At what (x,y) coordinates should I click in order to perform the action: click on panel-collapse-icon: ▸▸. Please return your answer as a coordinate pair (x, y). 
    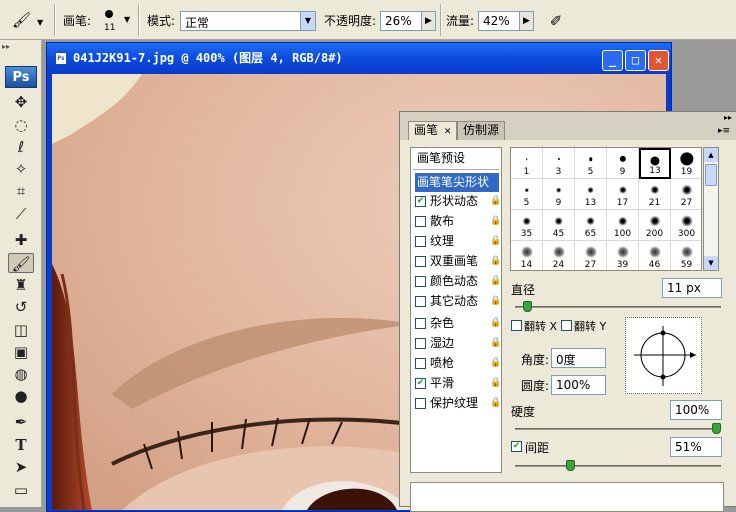
    Looking at the image, I should click on (728, 117).